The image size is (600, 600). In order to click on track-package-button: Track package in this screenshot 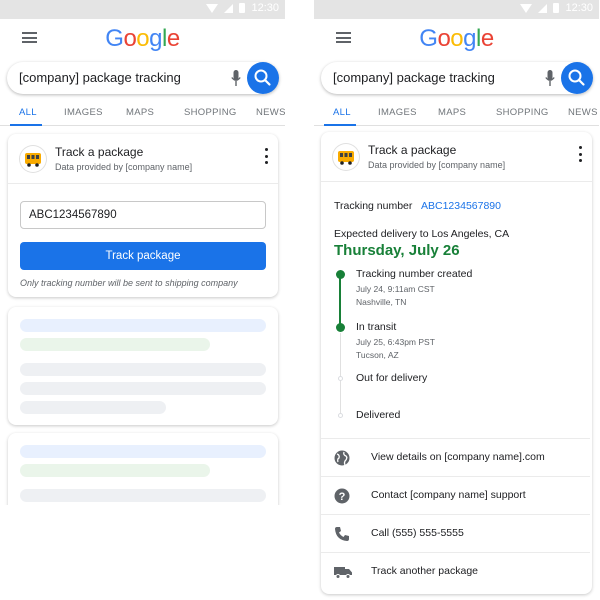, I will do `click(143, 256)`.